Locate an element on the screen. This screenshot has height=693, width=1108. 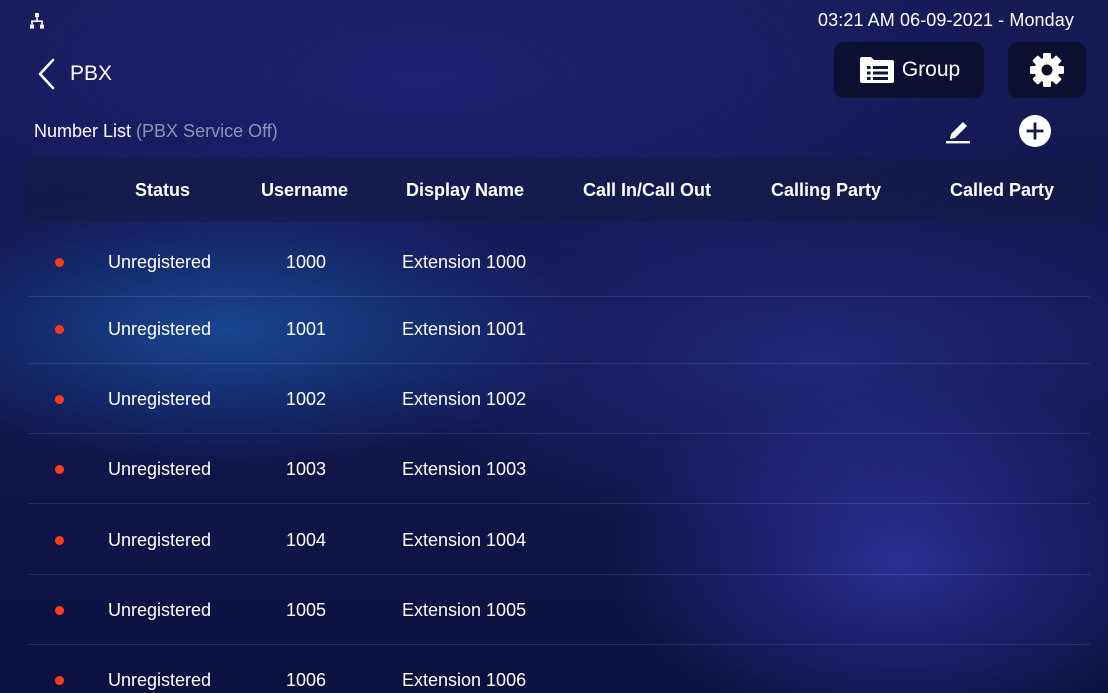
display-name-cell: Extension 1002 is located at coordinates (464, 398).